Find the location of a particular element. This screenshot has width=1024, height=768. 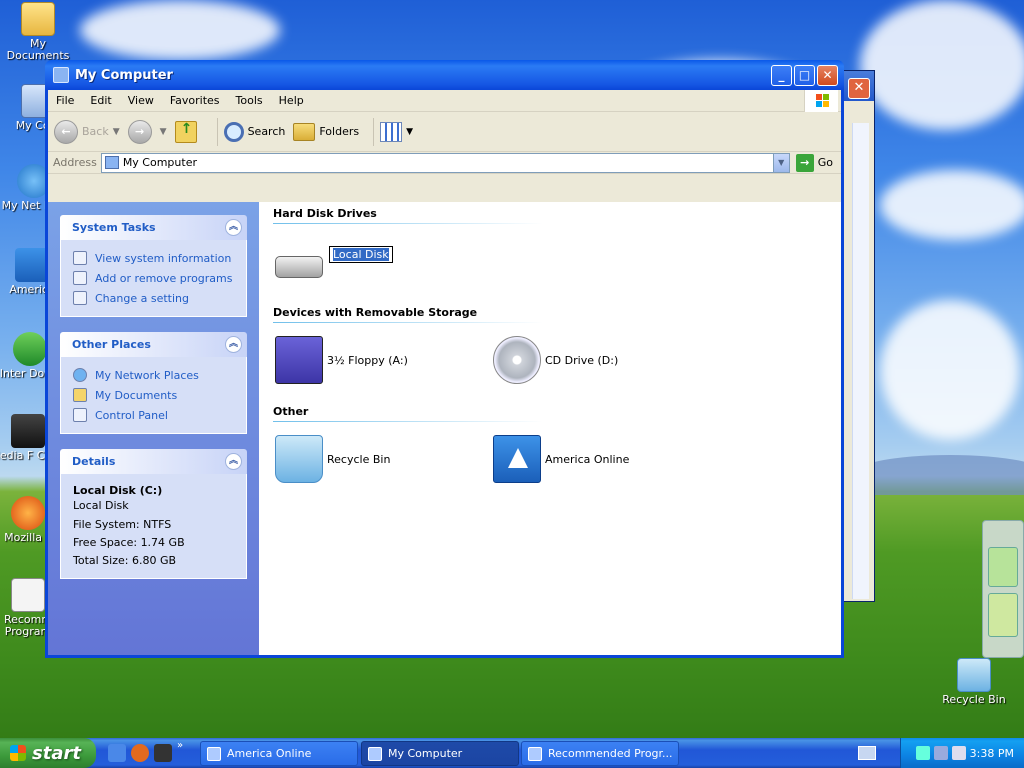

search-button: Search is located at coordinates (254, 131).